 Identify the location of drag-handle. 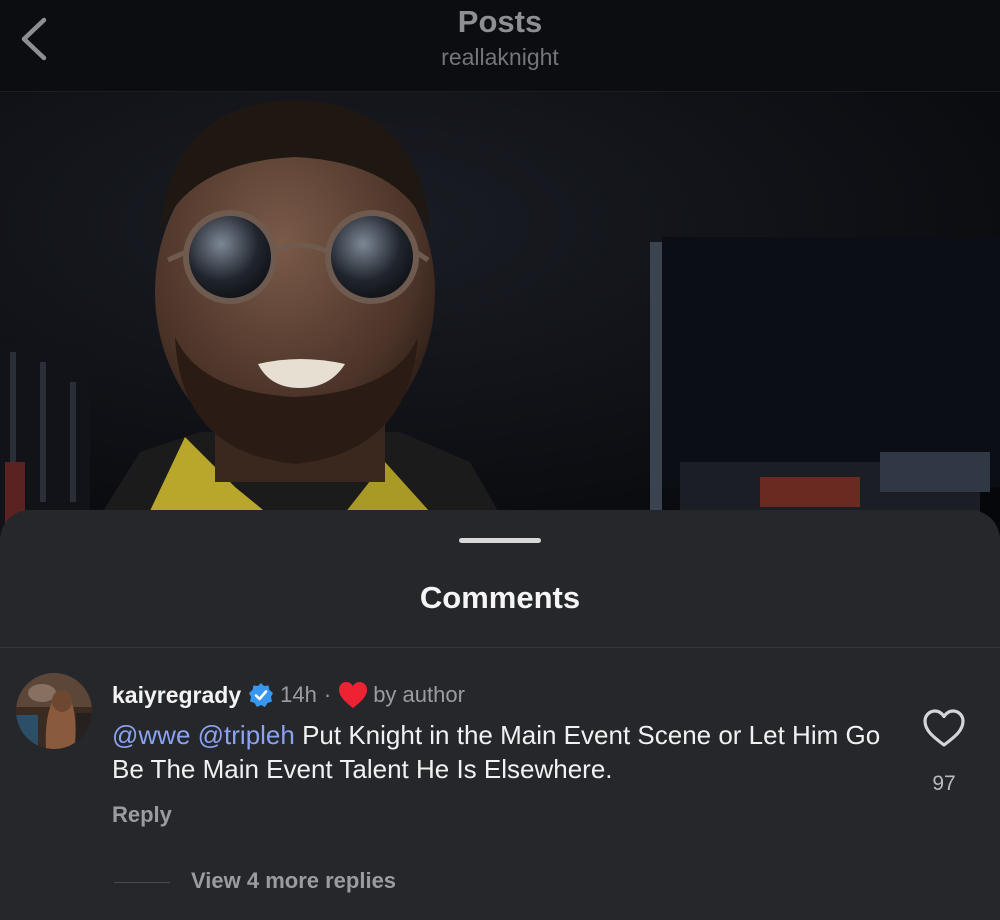
(500, 540).